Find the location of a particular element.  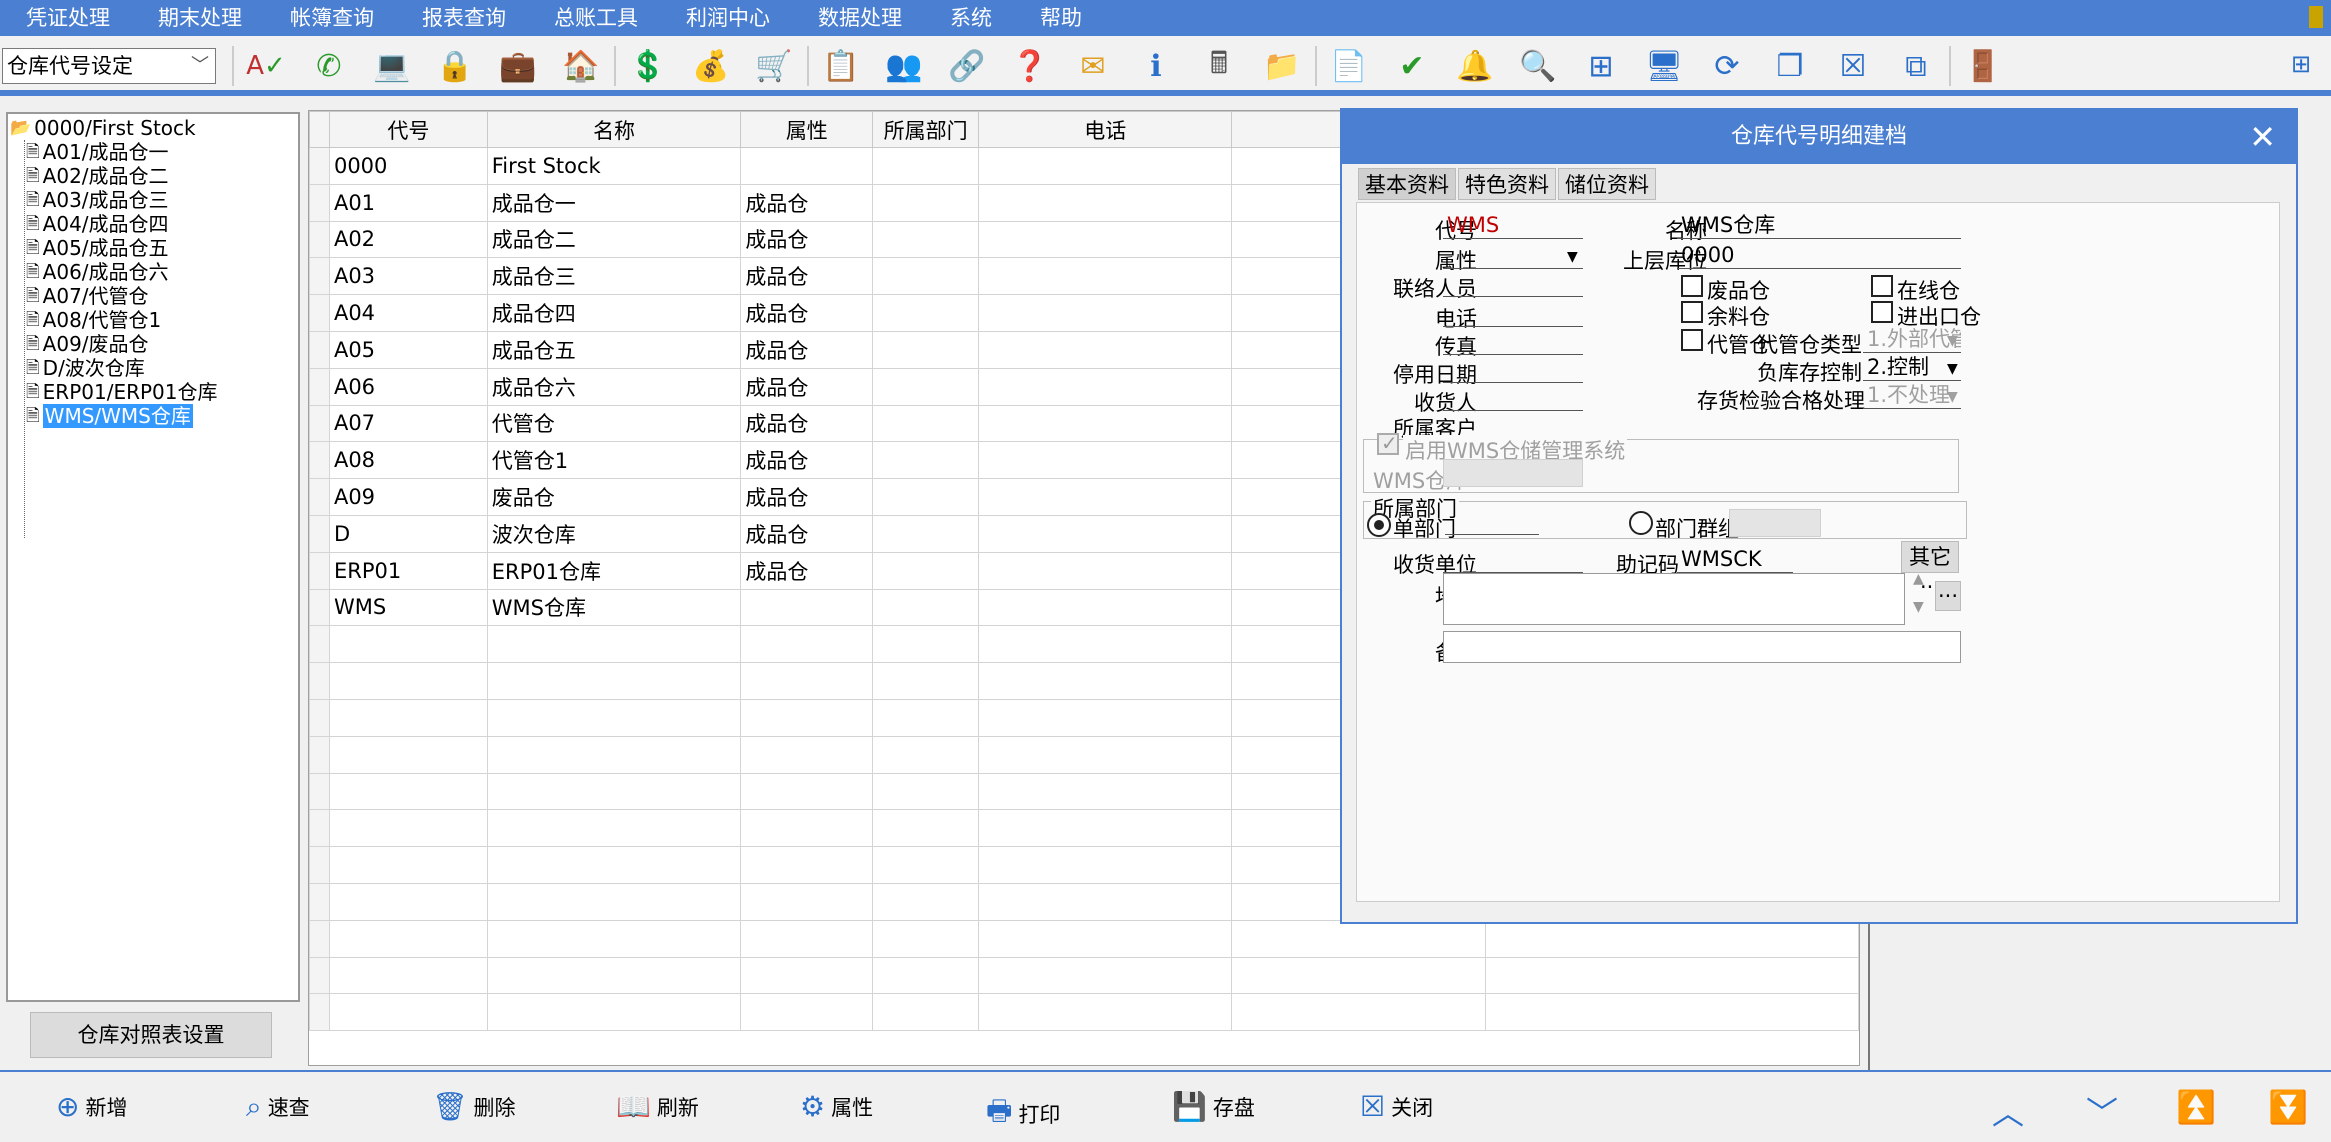

tree-node: 🗎 A05/成品仓五 is located at coordinates (97, 248).